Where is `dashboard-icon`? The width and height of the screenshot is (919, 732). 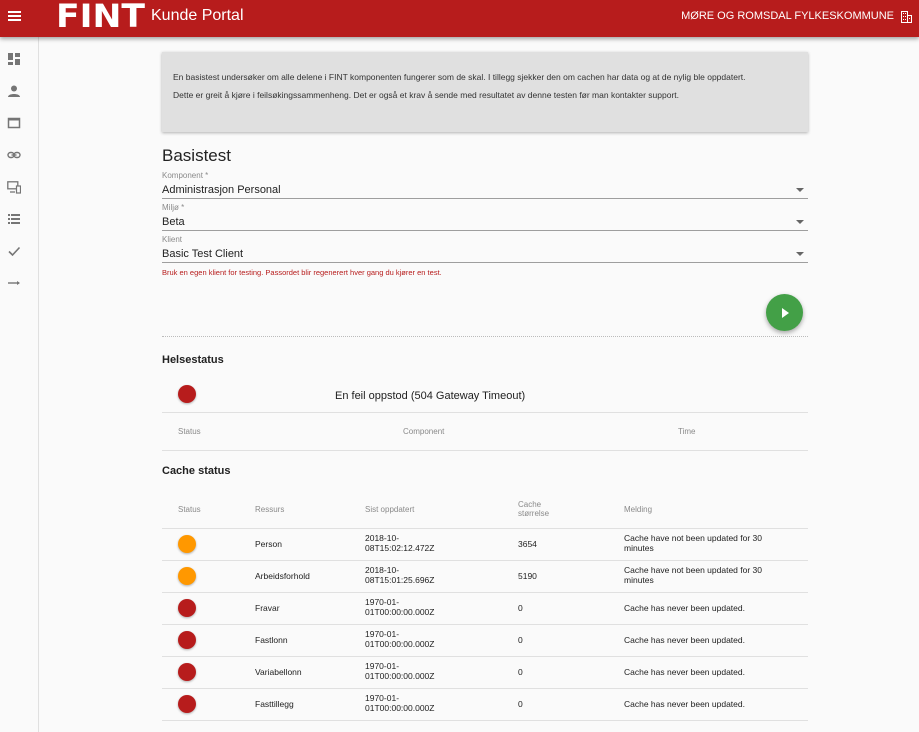 dashboard-icon is located at coordinates (14, 59).